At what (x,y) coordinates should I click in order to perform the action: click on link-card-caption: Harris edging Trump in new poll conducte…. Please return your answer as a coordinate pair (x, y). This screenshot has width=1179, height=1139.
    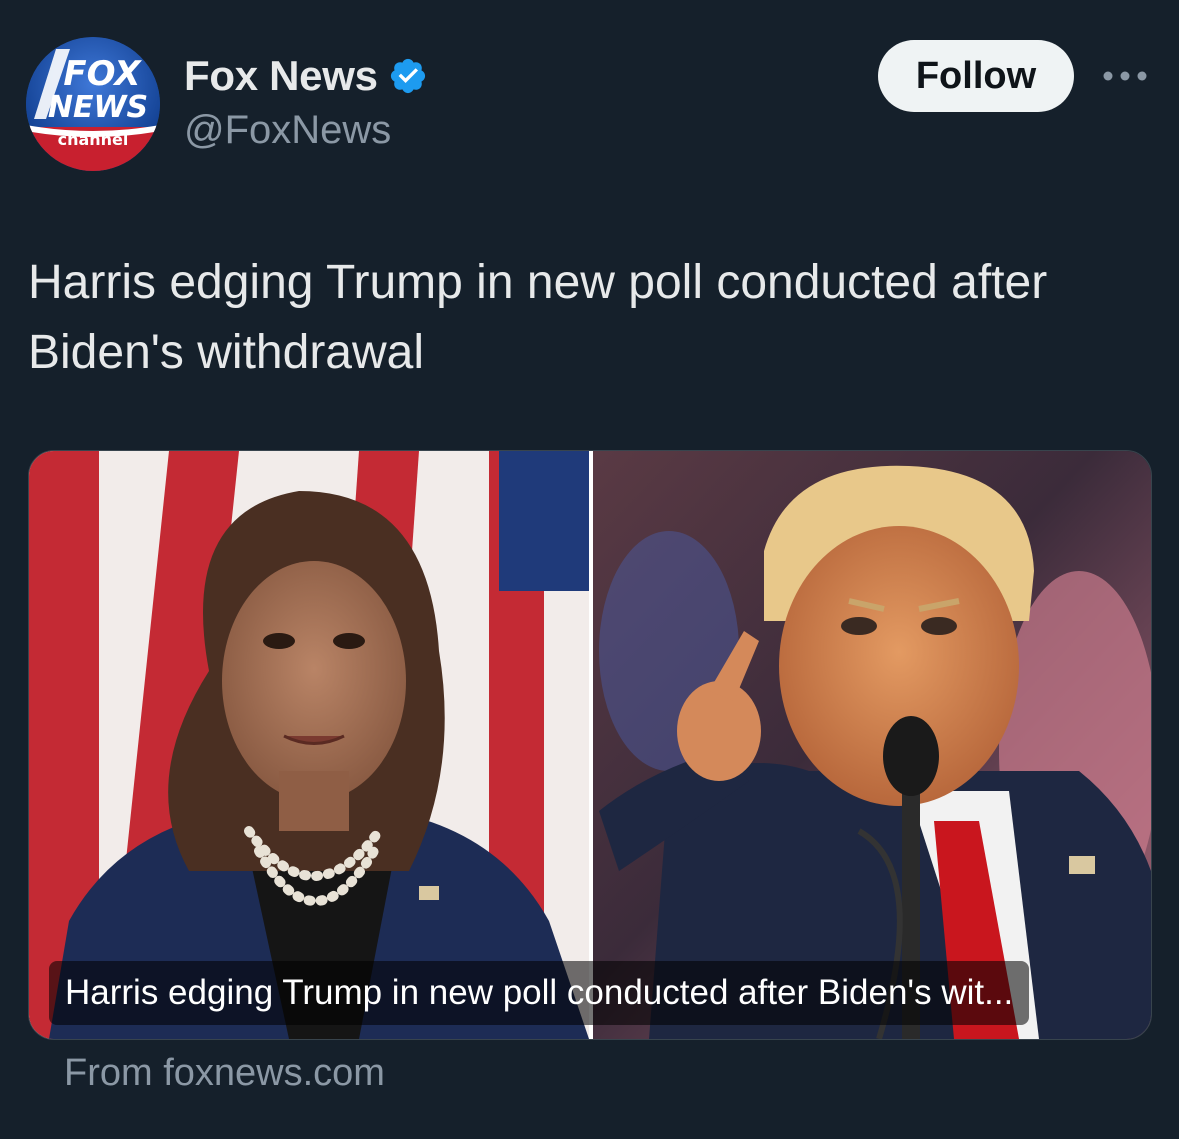
    Looking at the image, I should click on (539, 993).